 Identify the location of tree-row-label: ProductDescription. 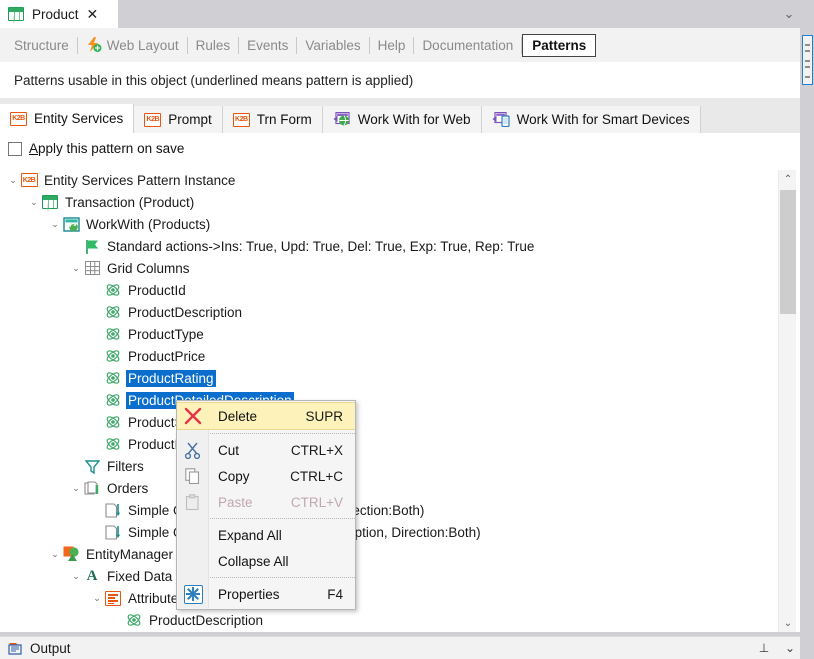
(185, 312).